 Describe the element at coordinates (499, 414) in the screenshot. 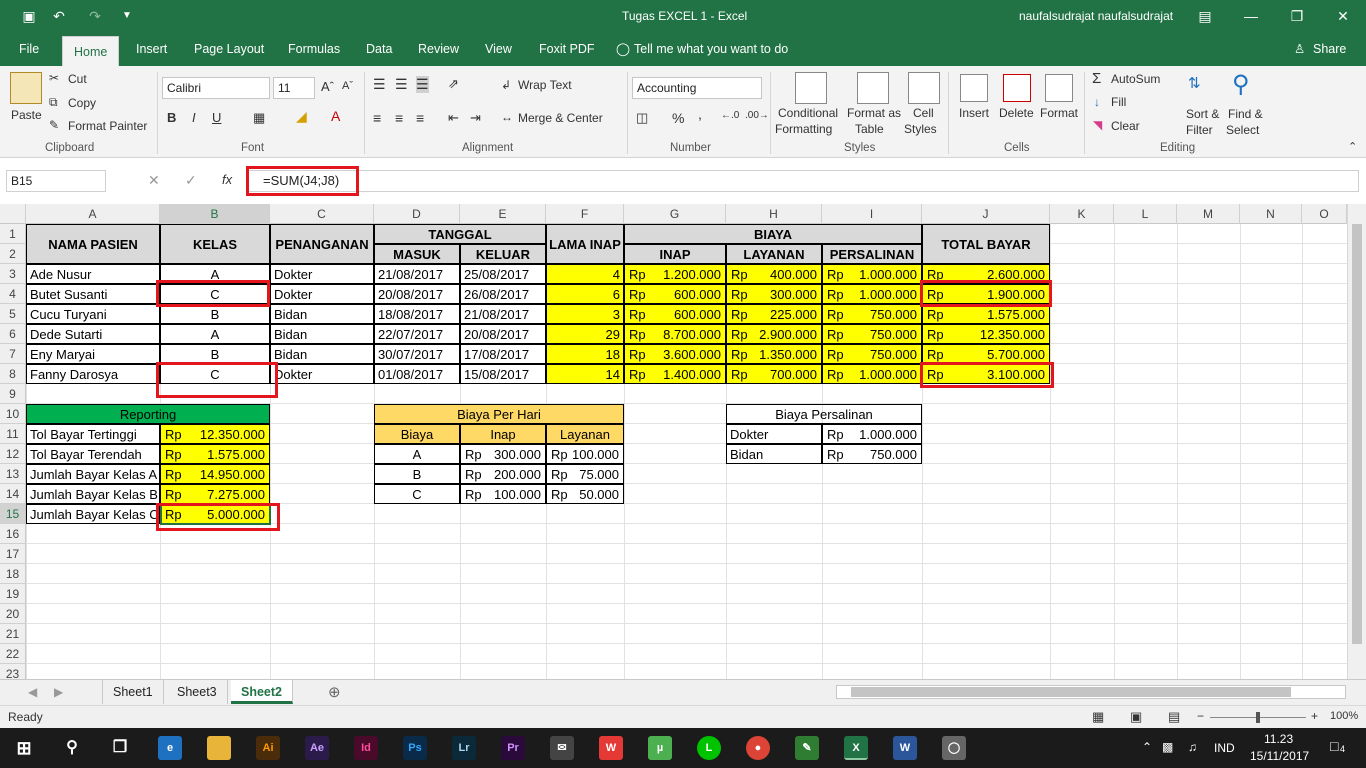

I see `cell-d10: Biaya Per Hari` at that location.